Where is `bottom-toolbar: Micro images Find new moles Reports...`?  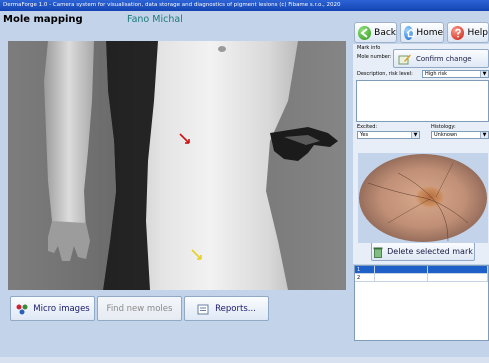
bottom-toolbar: Micro images Find new moles Reports... is located at coordinates (175, 309).